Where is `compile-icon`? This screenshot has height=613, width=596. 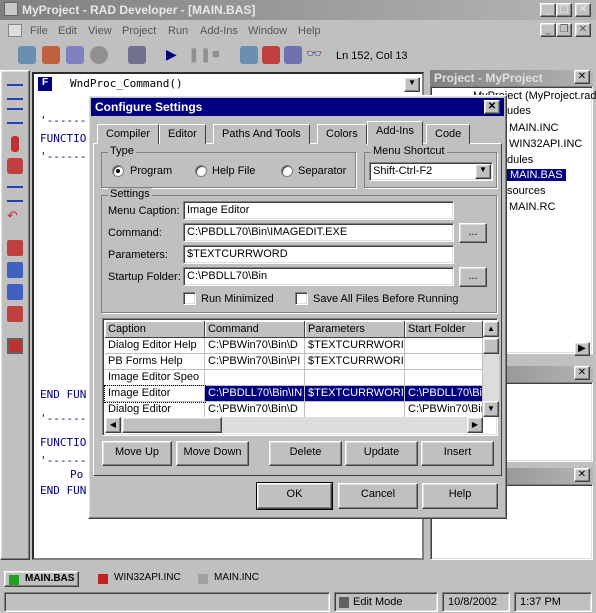 compile-icon is located at coordinates (27, 55).